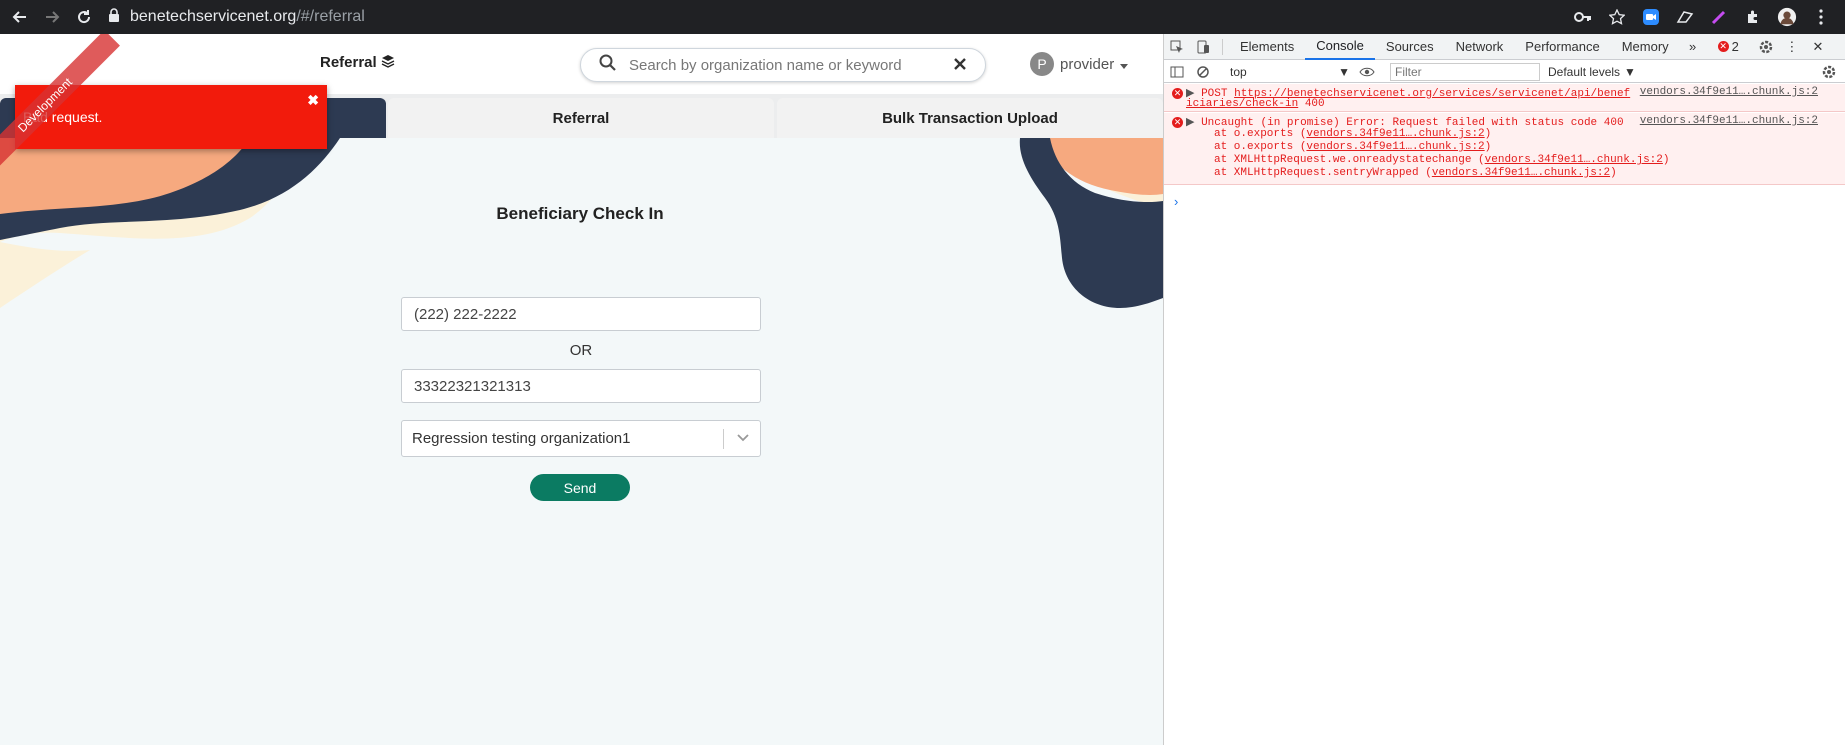 This screenshot has height=745, width=1845. Describe the element at coordinates (1562, 47) in the screenshot. I see `tab-performance: Performance` at that location.